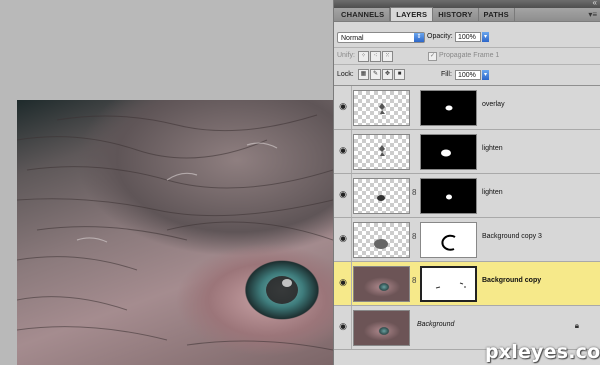 This screenshot has width=600, height=365. I want to click on watermark: pxleyes.com, so click(542, 352).